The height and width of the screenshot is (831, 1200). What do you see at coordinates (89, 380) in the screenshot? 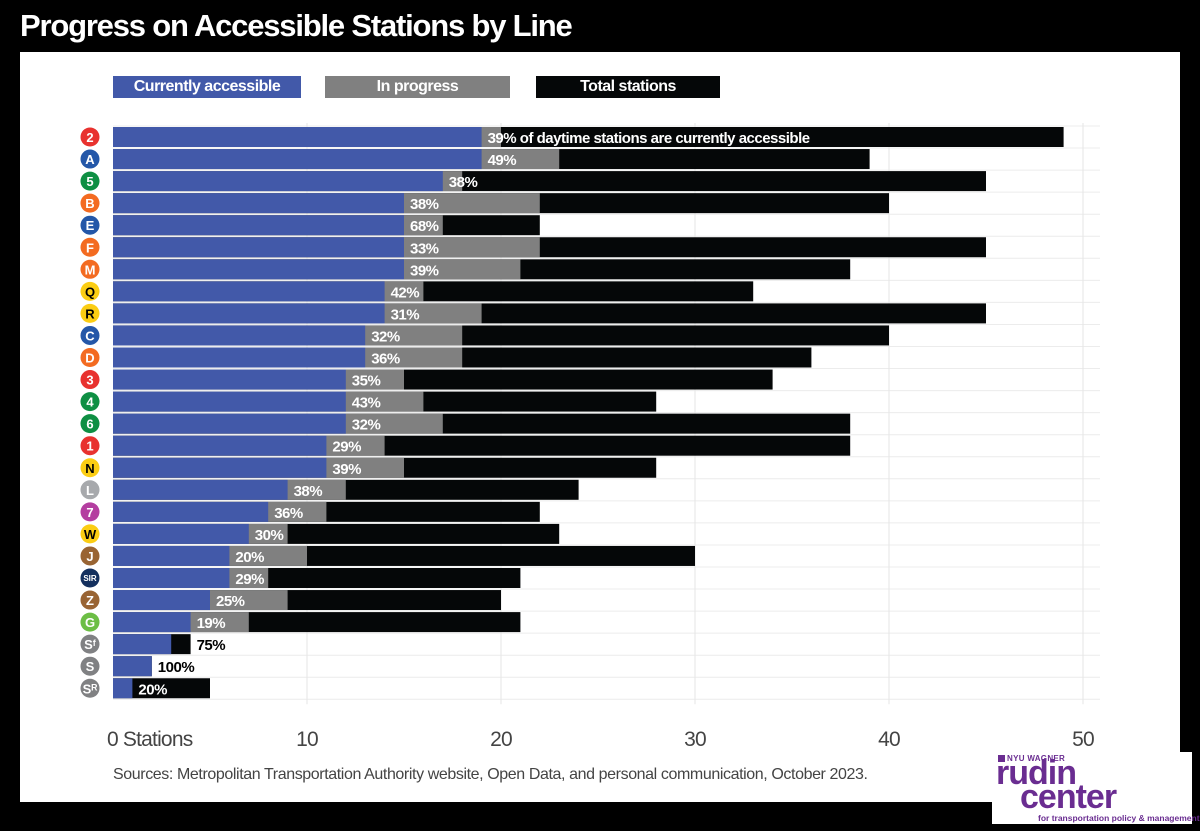
I see `line-label: 3` at bounding box center [89, 380].